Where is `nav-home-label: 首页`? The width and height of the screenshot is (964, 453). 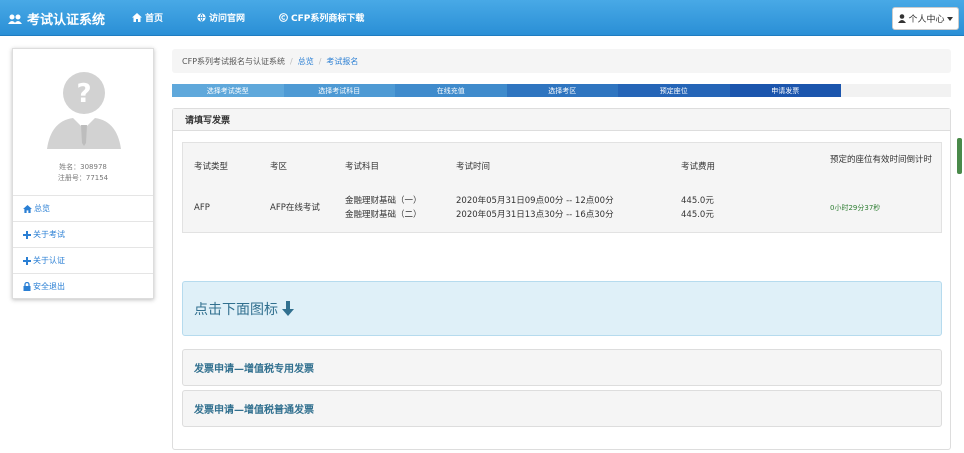 nav-home-label: 首页 is located at coordinates (154, 19).